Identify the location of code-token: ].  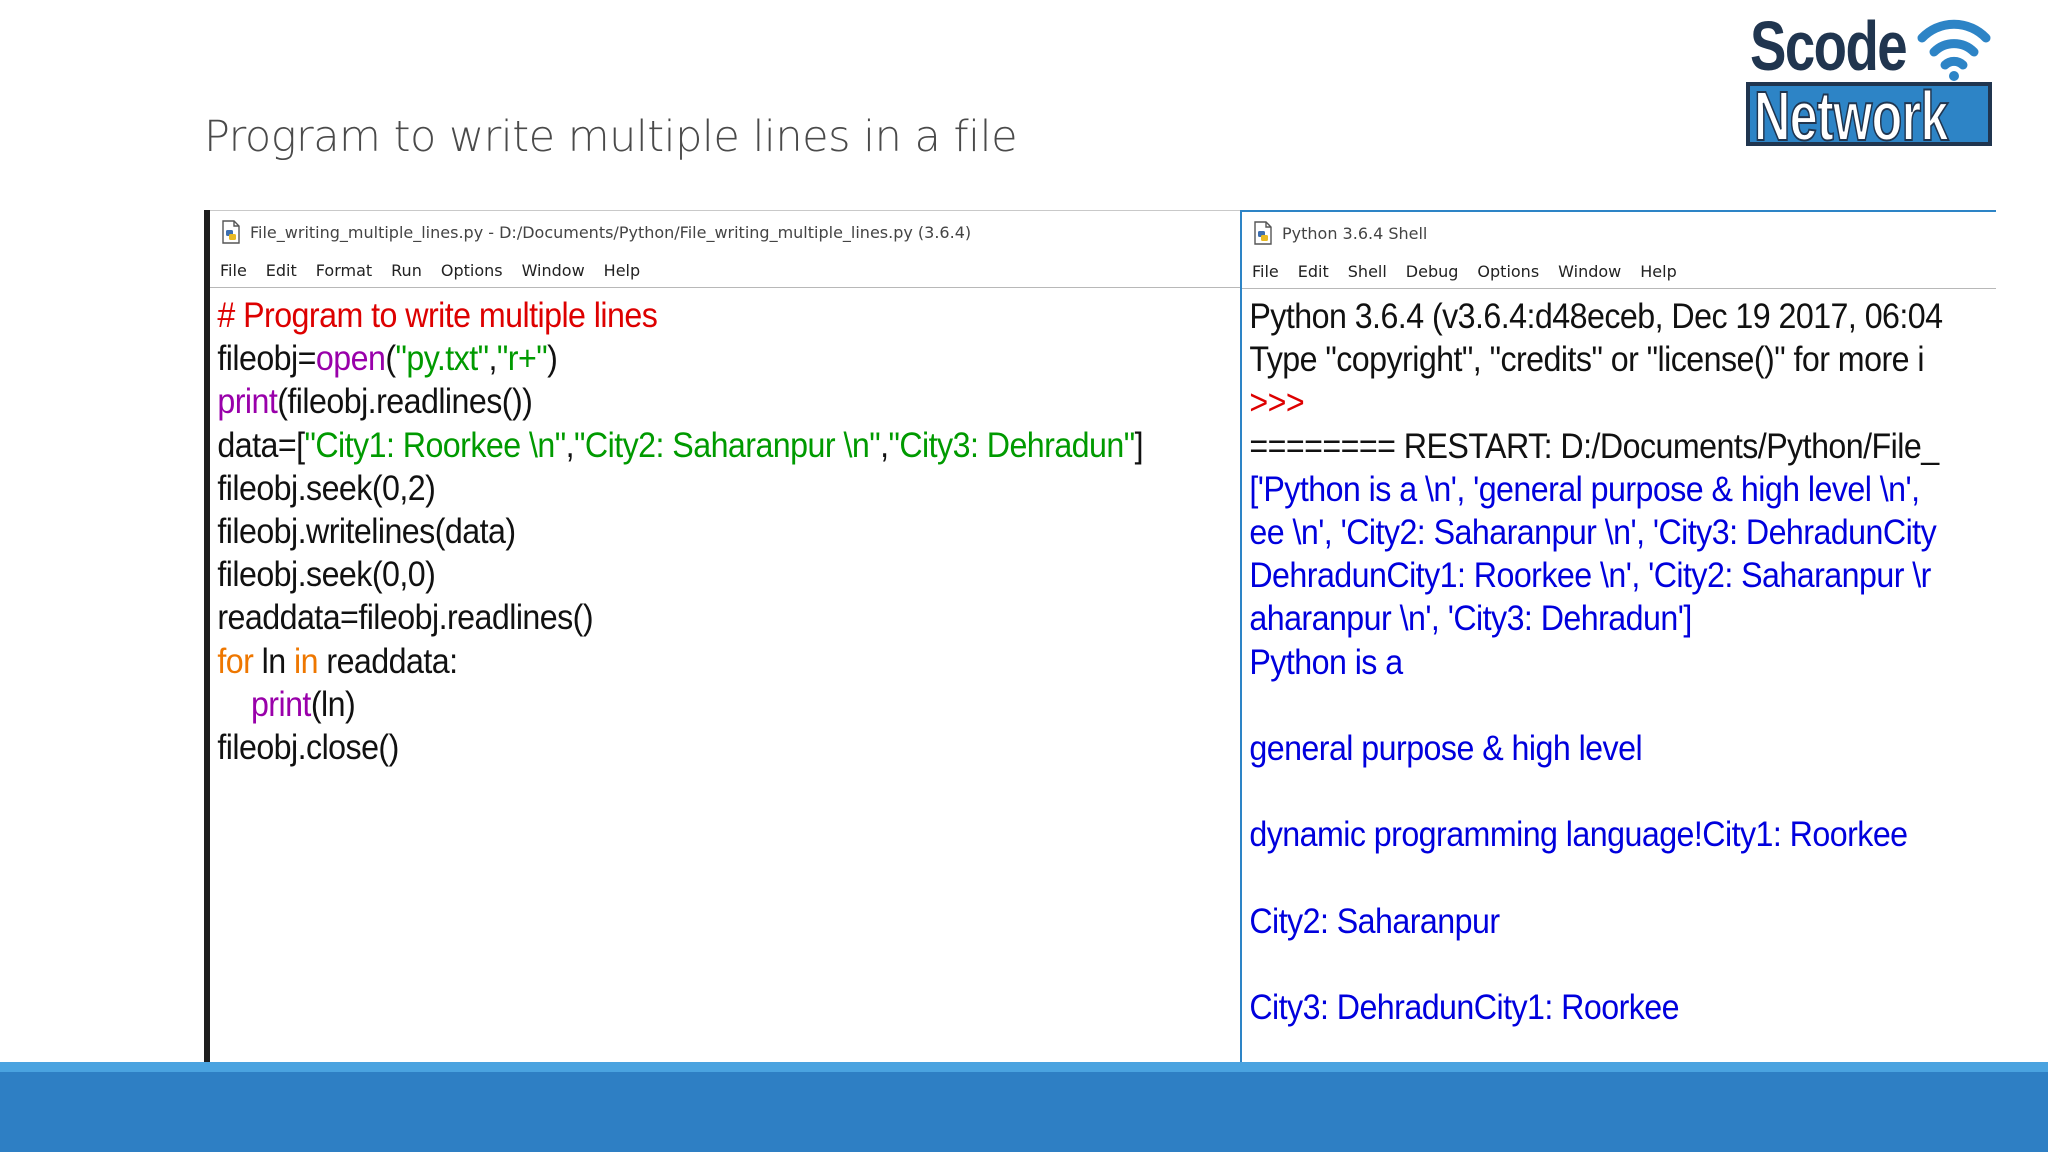
(1139, 445).